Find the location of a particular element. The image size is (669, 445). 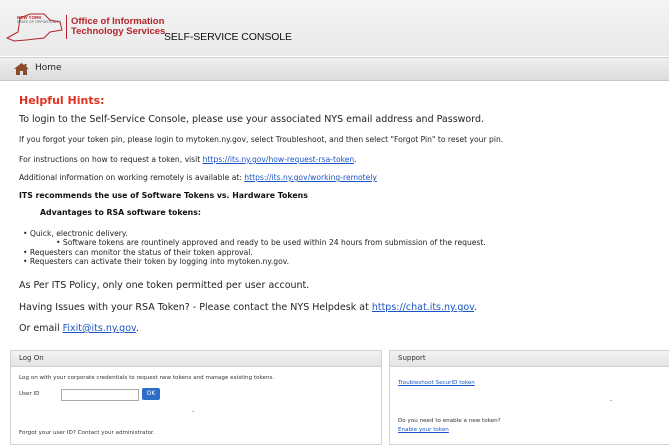

advantages-heading: Advantages to RSA software tokens: is located at coordinates (120, 212).